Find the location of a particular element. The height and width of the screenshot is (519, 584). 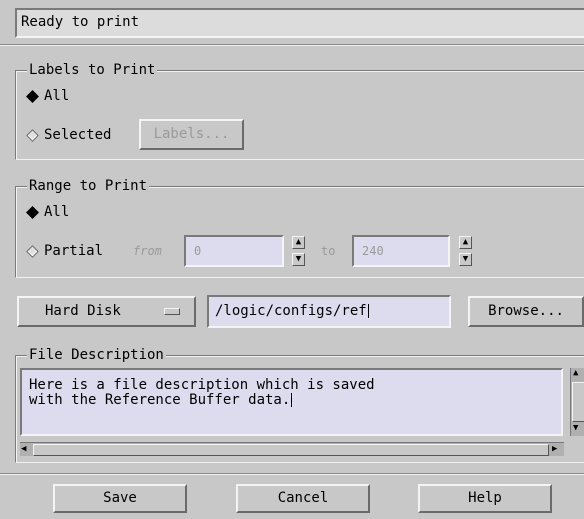

scroll-down-icon: ▼ is located at coordinates (575, 428).